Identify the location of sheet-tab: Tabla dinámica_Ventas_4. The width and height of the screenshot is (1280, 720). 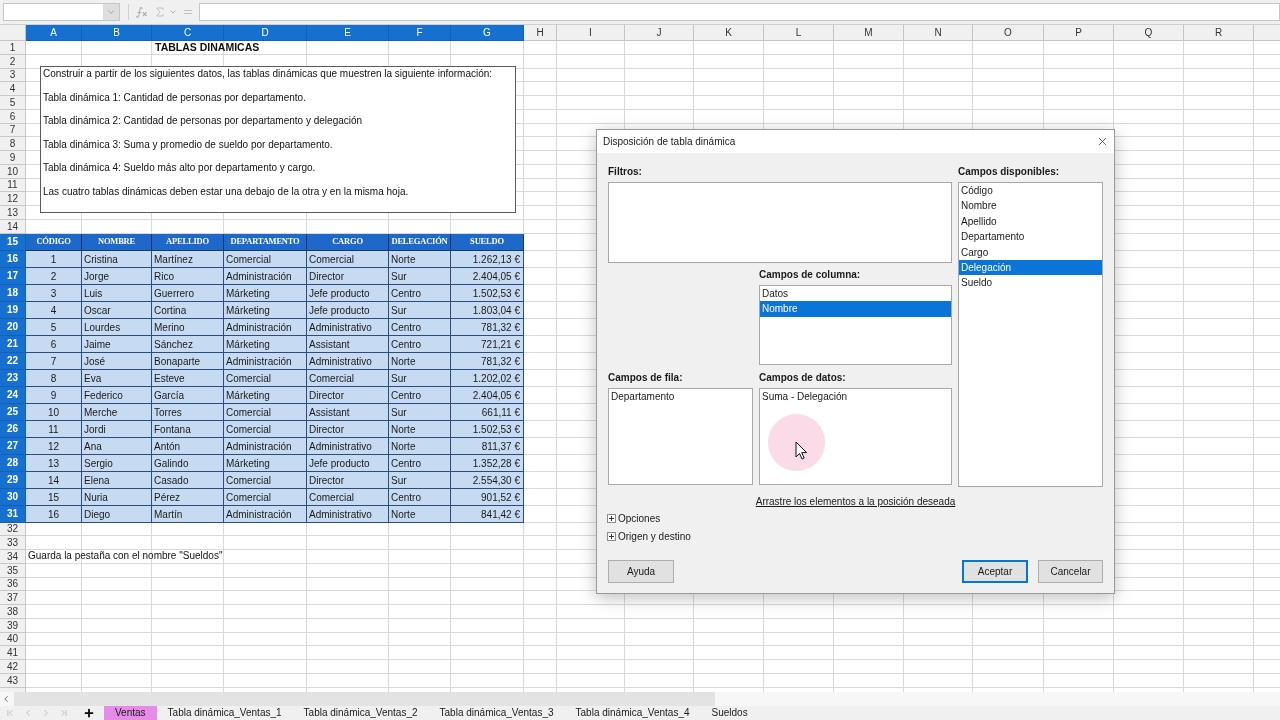
(632, 713).